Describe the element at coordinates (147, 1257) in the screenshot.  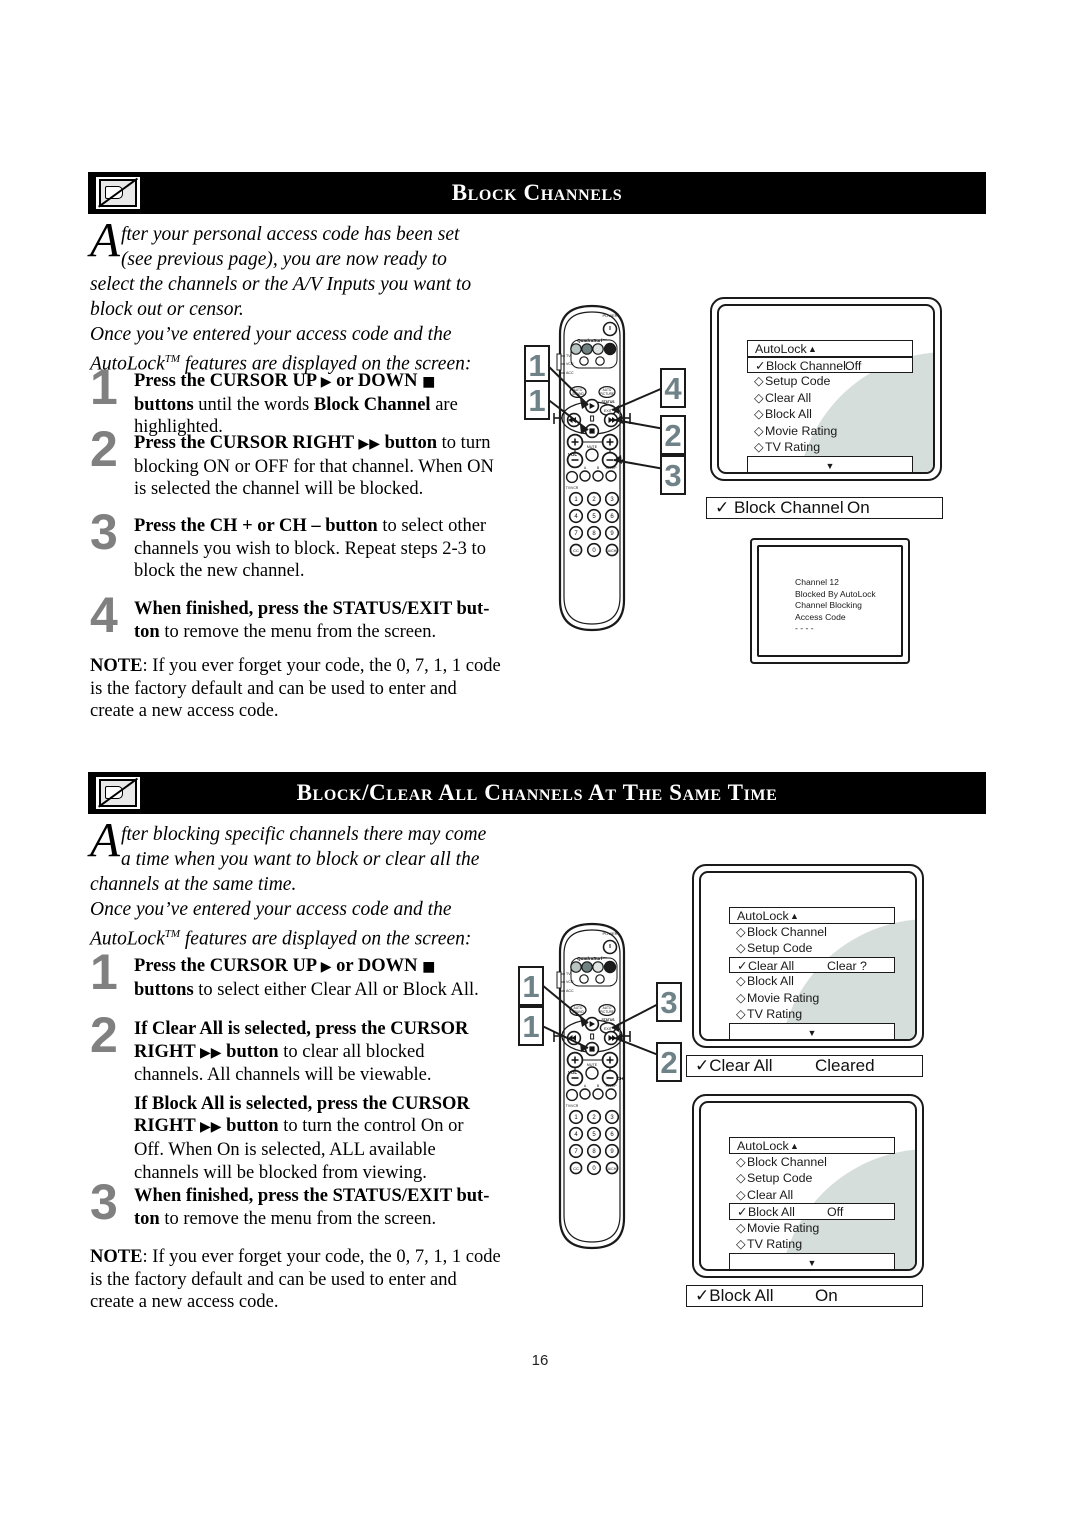
I see `note-sep: :` at that location.